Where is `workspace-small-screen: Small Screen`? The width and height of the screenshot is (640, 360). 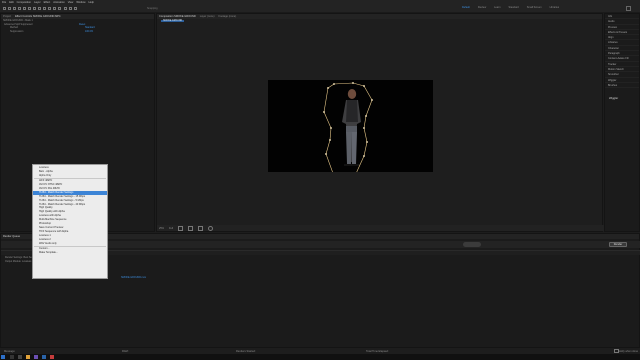
workspace-small-screen: Small Screen is located at coordinates (534, 7).